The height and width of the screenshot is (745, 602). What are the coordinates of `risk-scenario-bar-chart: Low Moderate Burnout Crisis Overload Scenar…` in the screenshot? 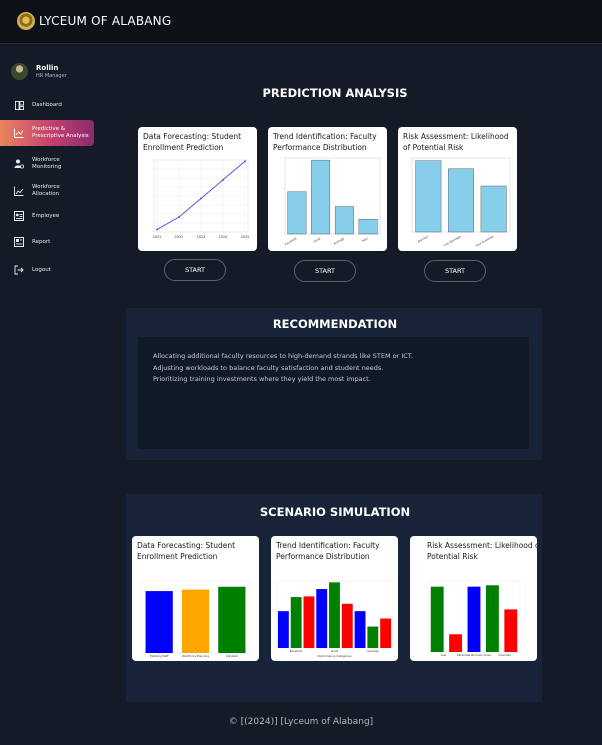 It's located at (474, 619).